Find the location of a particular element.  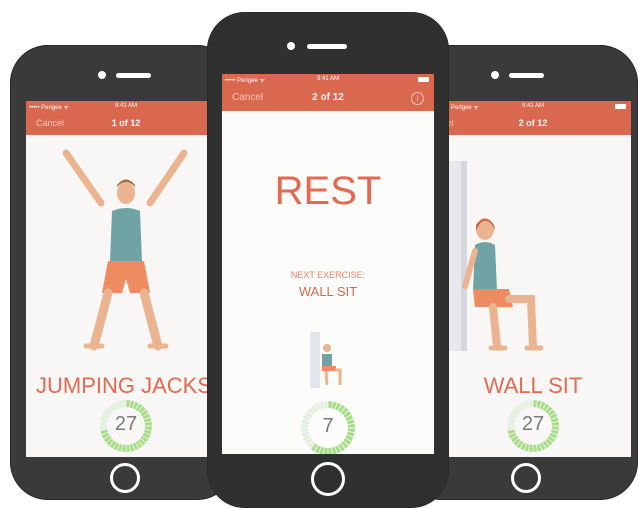

right-speaker is located at coordinates (526, 75).